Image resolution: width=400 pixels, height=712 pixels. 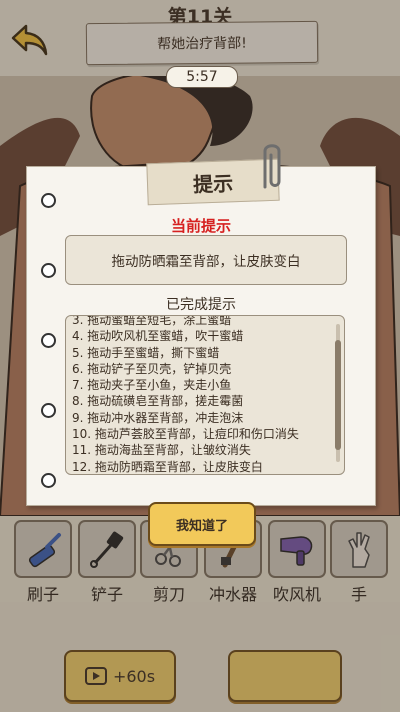 What do you see at coordinates (202, 77) in the screenshot?
I see `countdown-timer: 5:57` at bounding box center [202, 77].